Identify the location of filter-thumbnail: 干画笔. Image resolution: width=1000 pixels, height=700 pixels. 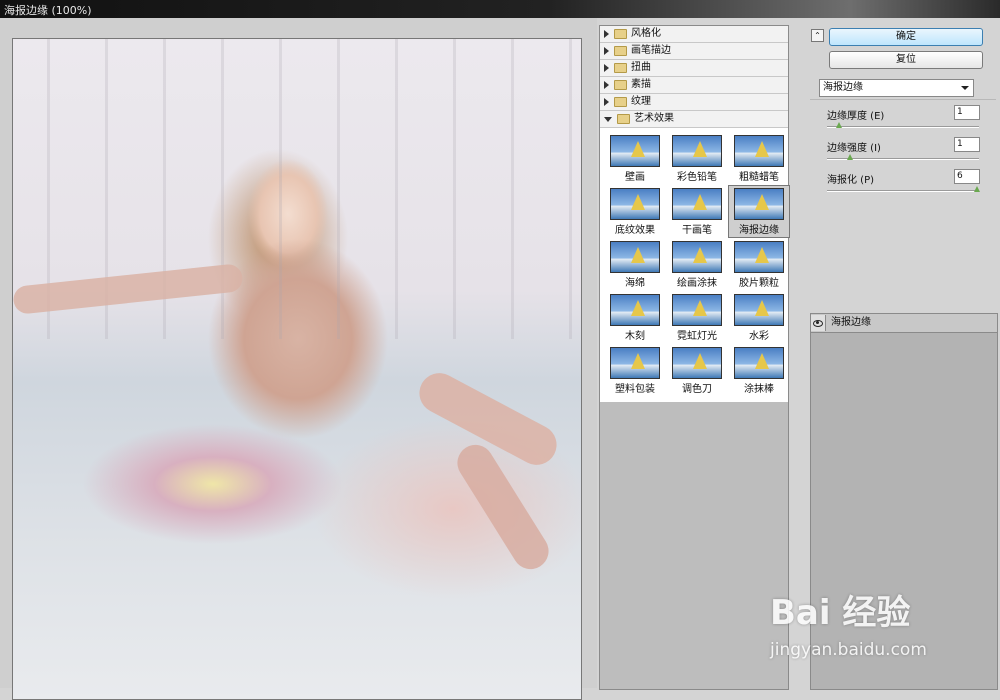
(697, 211).